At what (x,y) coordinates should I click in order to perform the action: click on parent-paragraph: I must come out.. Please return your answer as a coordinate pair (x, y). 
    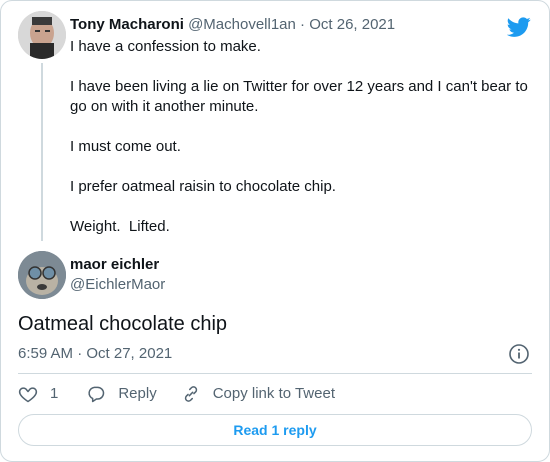
    Looking at the image, I should click on (125, 146).